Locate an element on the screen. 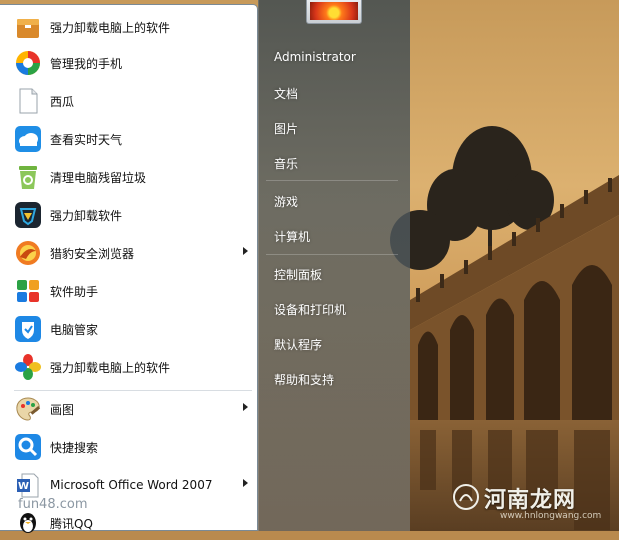 The width and height of the screenshot is (619, 540). software-assistant-icon is located at coordinates (28, 291).